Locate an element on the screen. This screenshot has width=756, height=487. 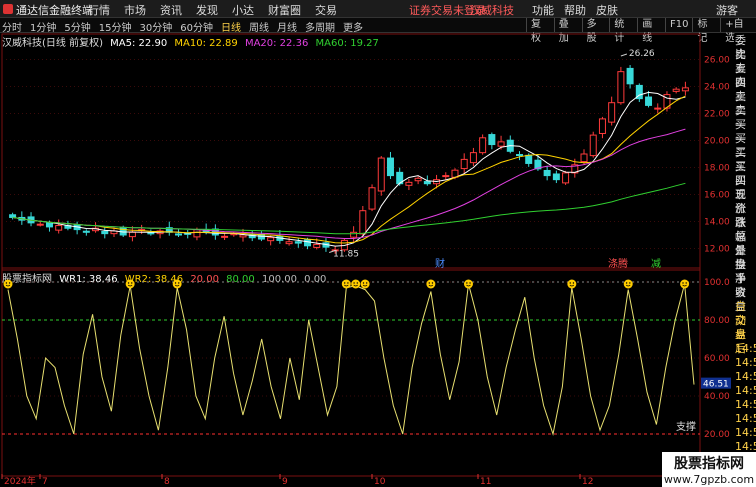
date-tick-label: 9 is located at coordinates (285, 482).